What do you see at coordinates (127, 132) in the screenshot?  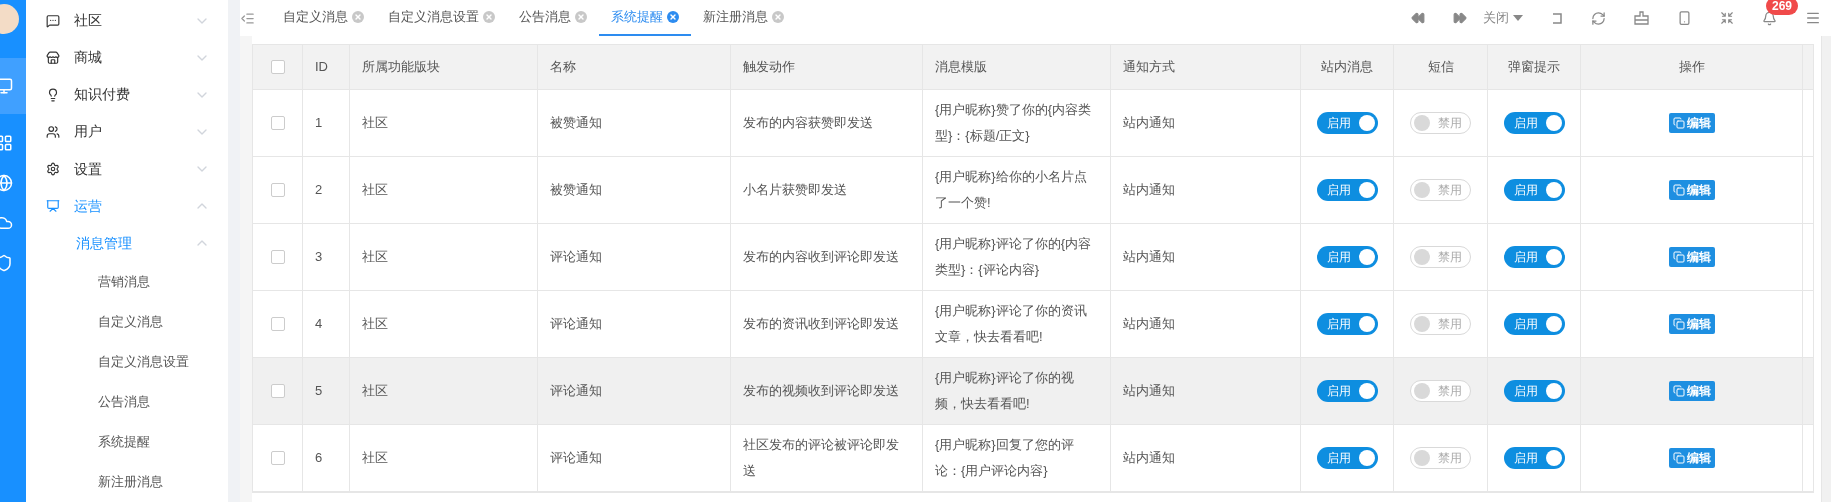 I see `sidebar-item: 用户` at bounding box center [127, 132].